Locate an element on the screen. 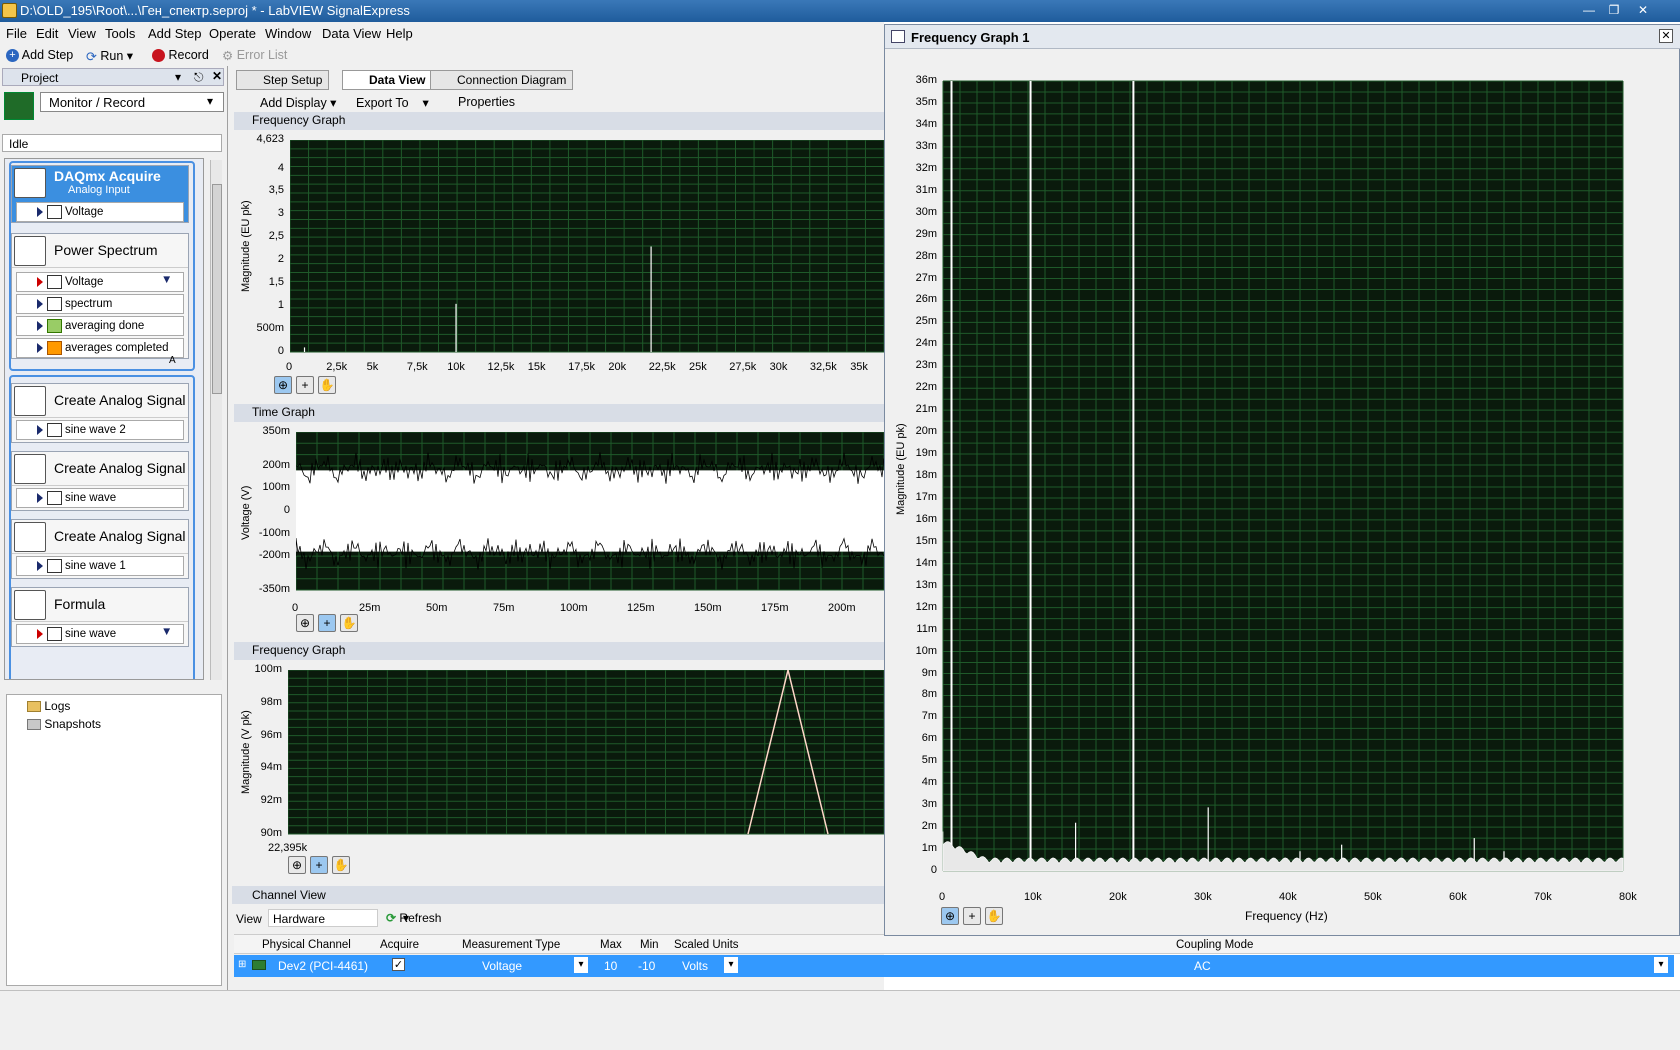  scrollbar-thumb is located at coordinates (217, 289).